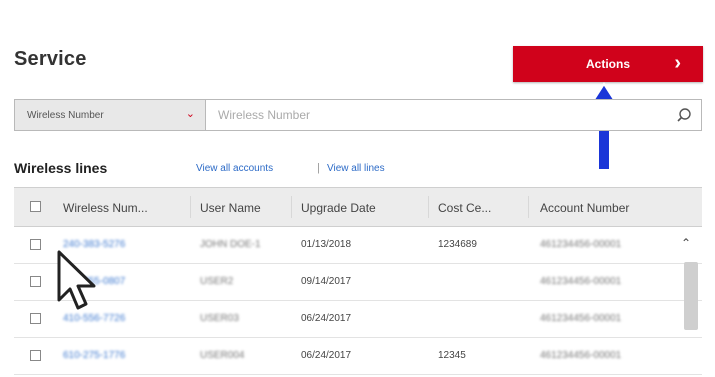  I want to click on view-all-accounts-link: View all accounts, so click(234, 168).